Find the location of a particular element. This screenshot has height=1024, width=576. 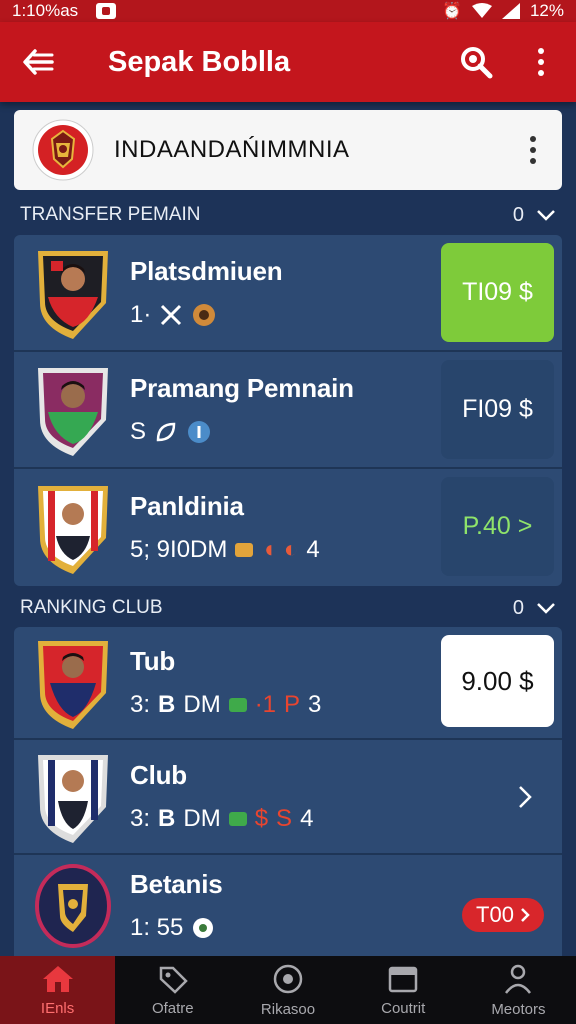

ranking-pill: T00 is located at coordinates (503, 915).